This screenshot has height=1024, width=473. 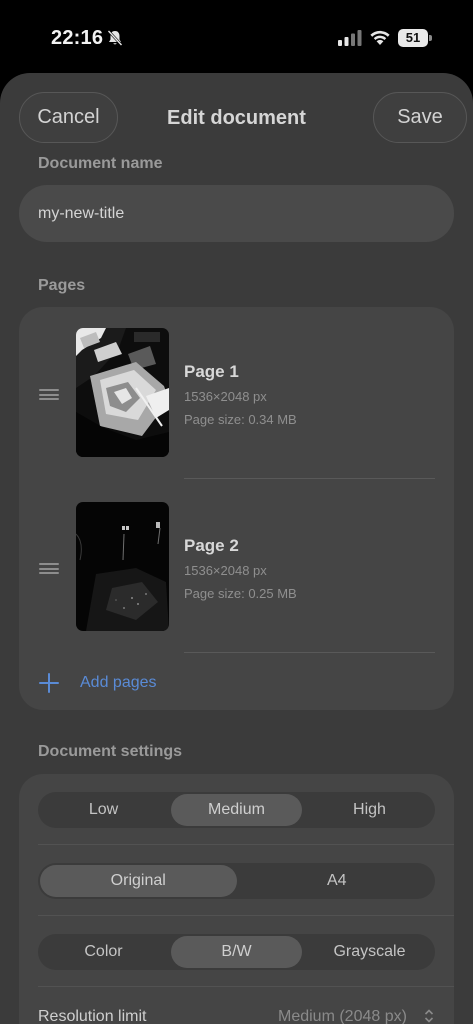 I want to click on segment-quality-medium: Medium, so click(x=236, y=810).